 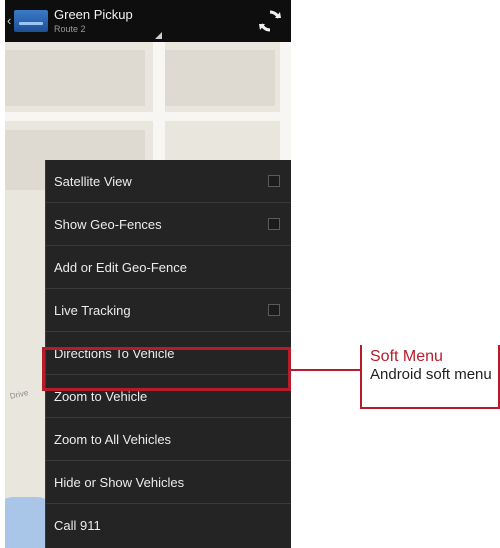 What do you see at coordinates (120, 267) in the screenshot?
I see `menu-item-label: Add or Edit Geo-Fence` at bounding box center [120, 267].